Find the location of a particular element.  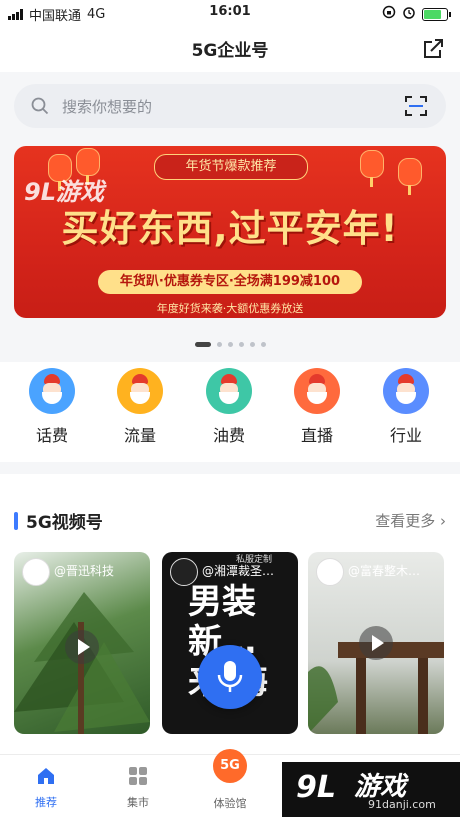

tab-recommend: 推荐 is located at coordinates (46, 787).